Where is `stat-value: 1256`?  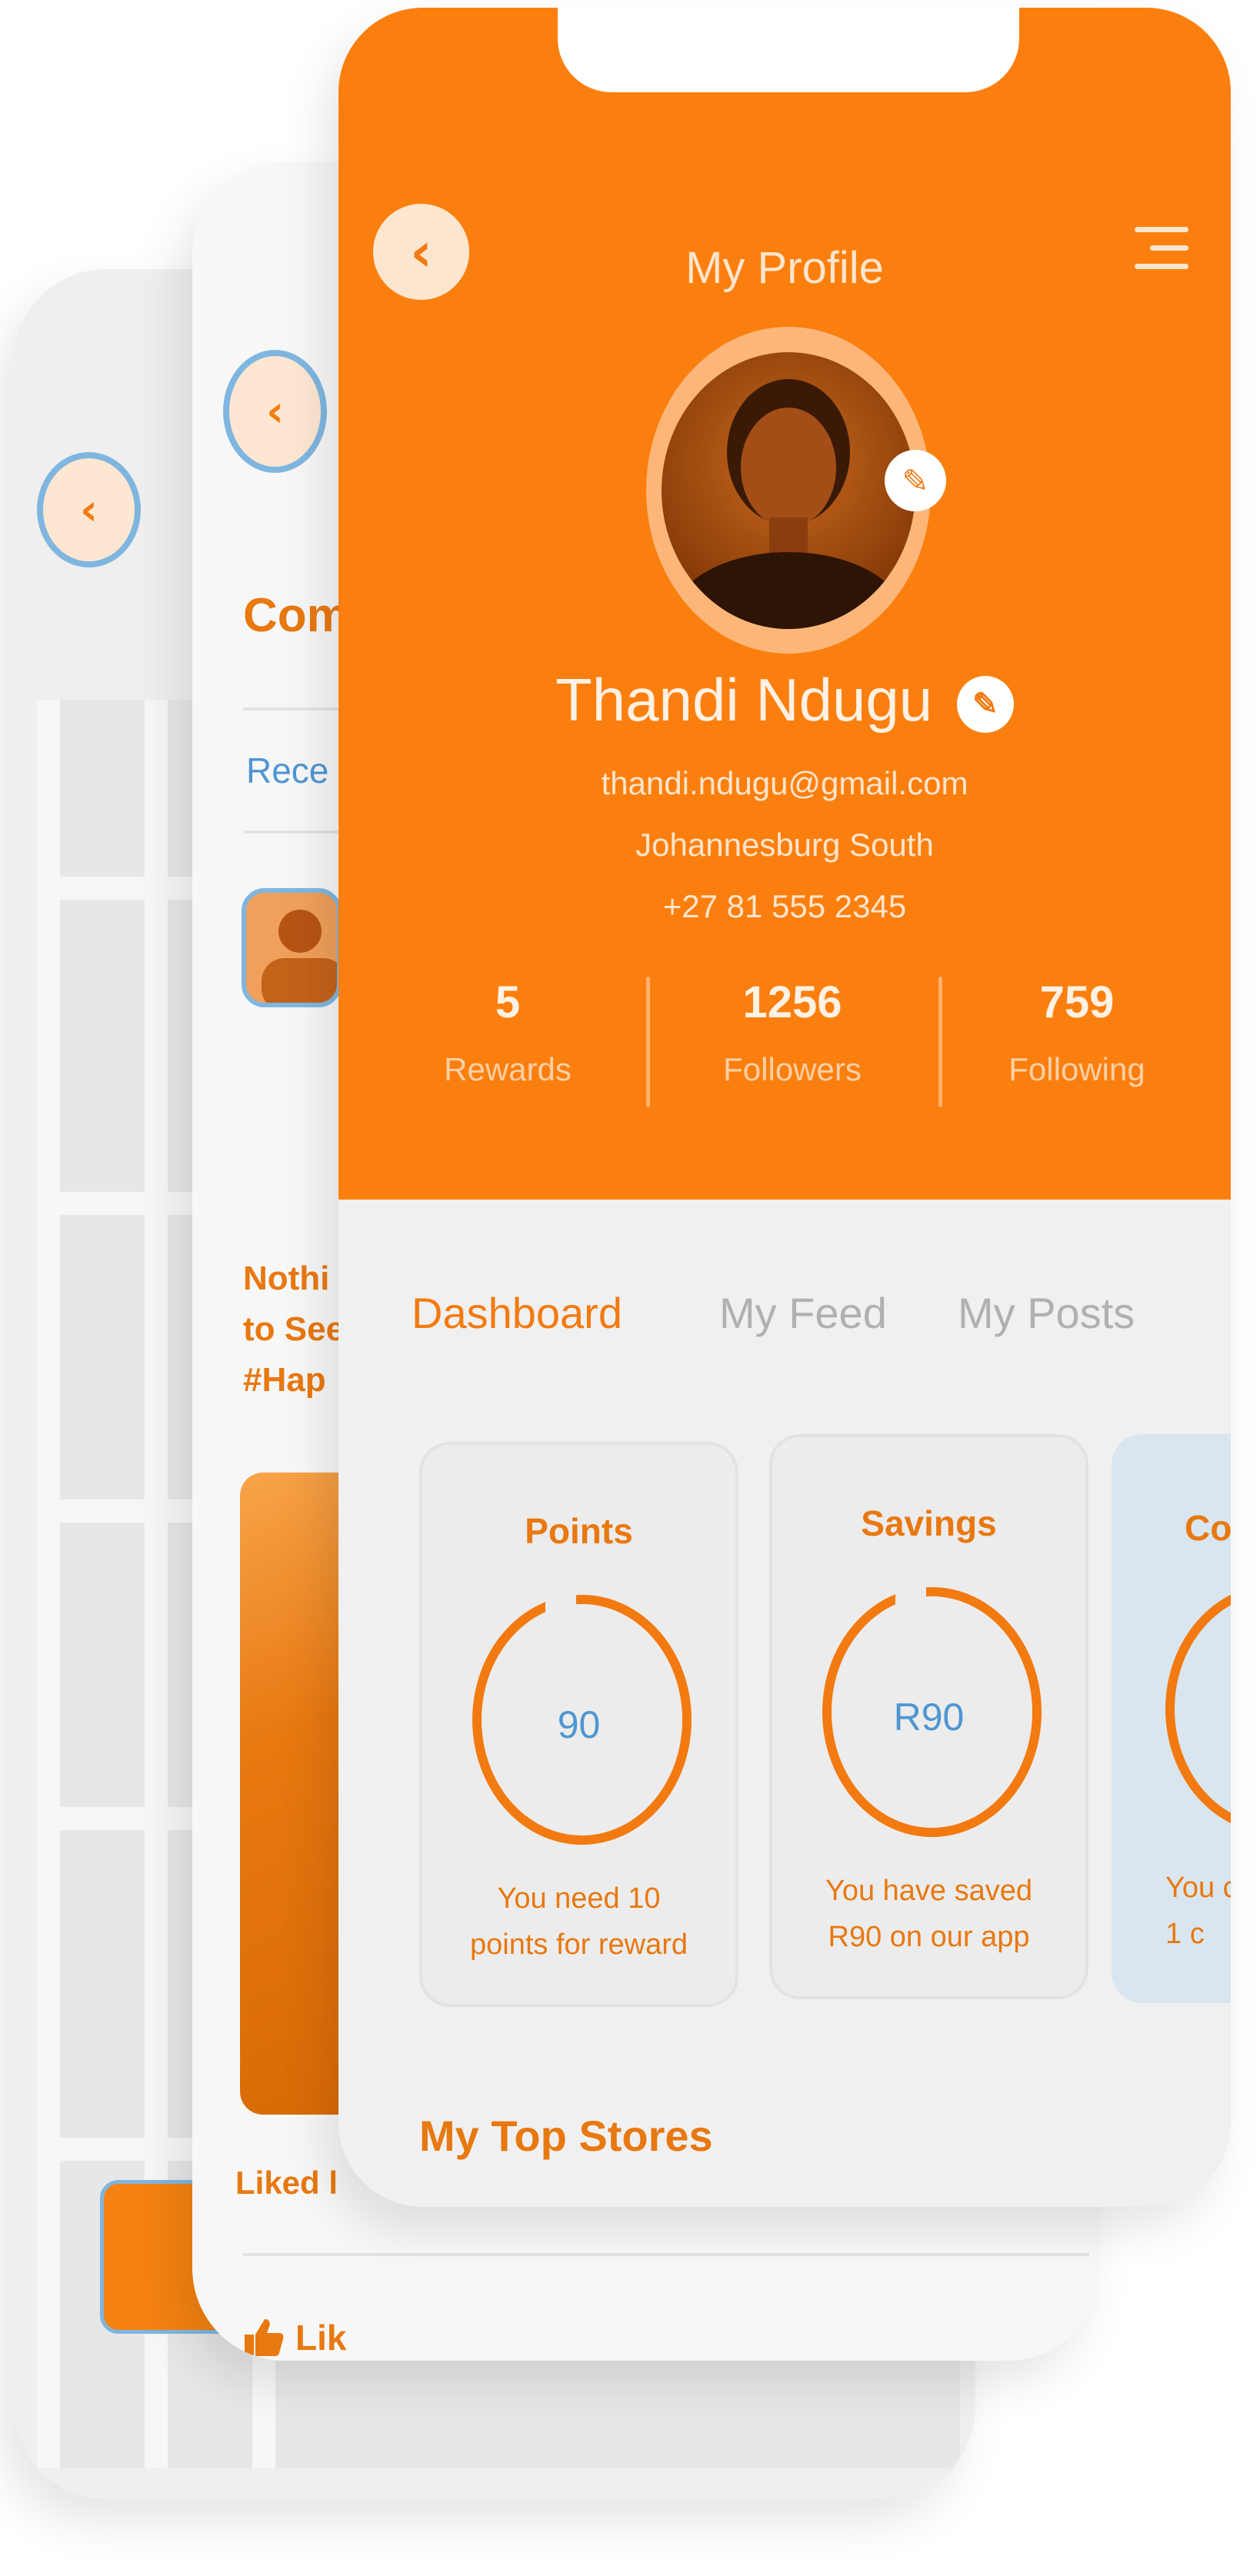
stat-value: 1256 is located at coordinates (792, 1002).